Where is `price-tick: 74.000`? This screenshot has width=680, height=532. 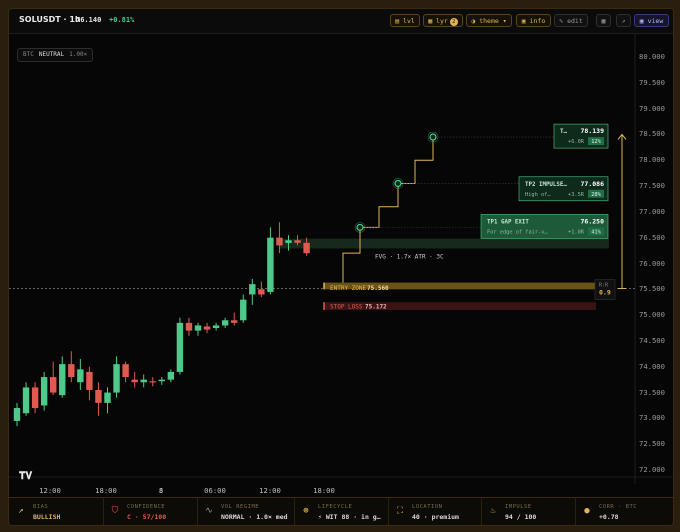 price-tick: 74.000 is located at coordinates (652, 366).